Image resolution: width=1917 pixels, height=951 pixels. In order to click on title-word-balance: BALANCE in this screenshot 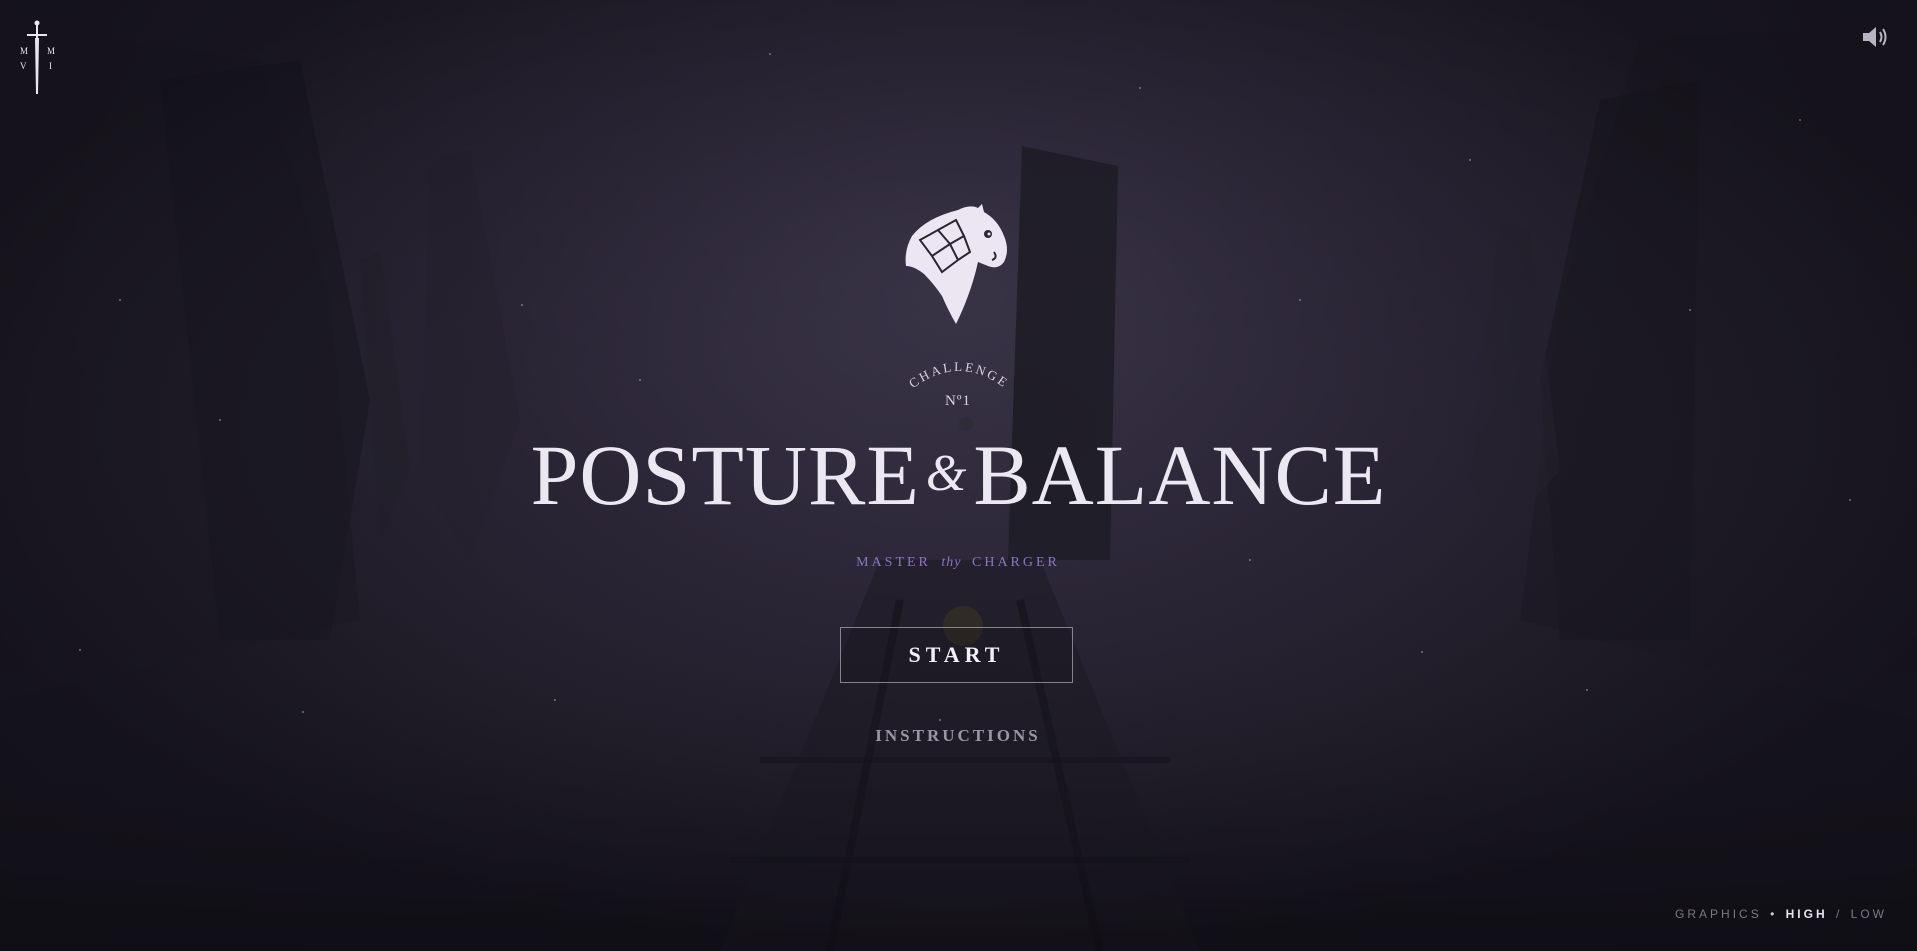, I will do `click(1180, 475)`.